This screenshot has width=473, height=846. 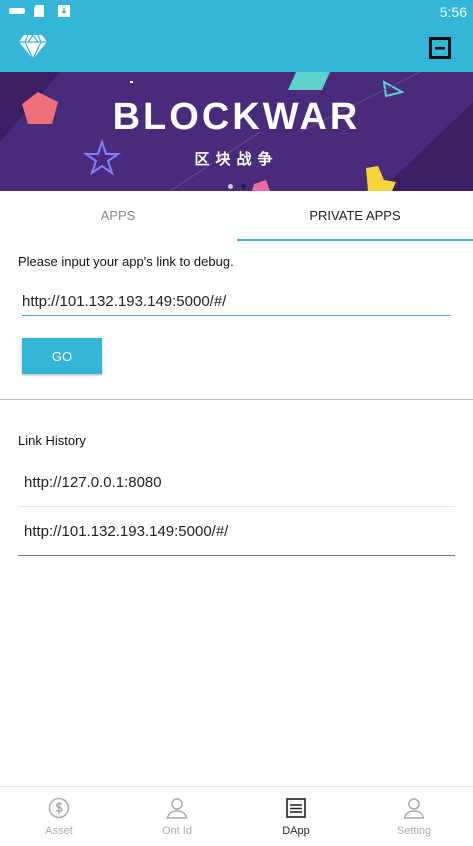 What do you see at coordinates (236, 532) in the screenshot?
I see `history-item: http://101.132.193.149:5000/#/` at bounding box center [236, 532].